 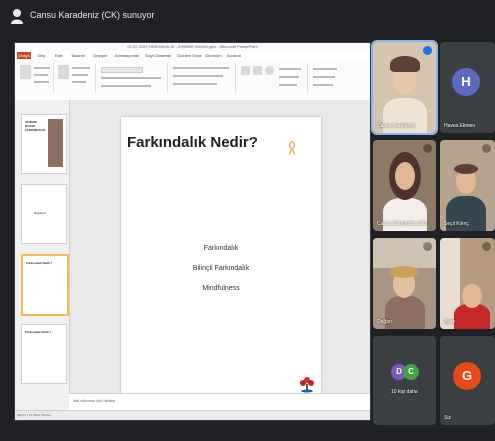 I want to click on participant-tile: Ayşe, so click(x=467, y=283).